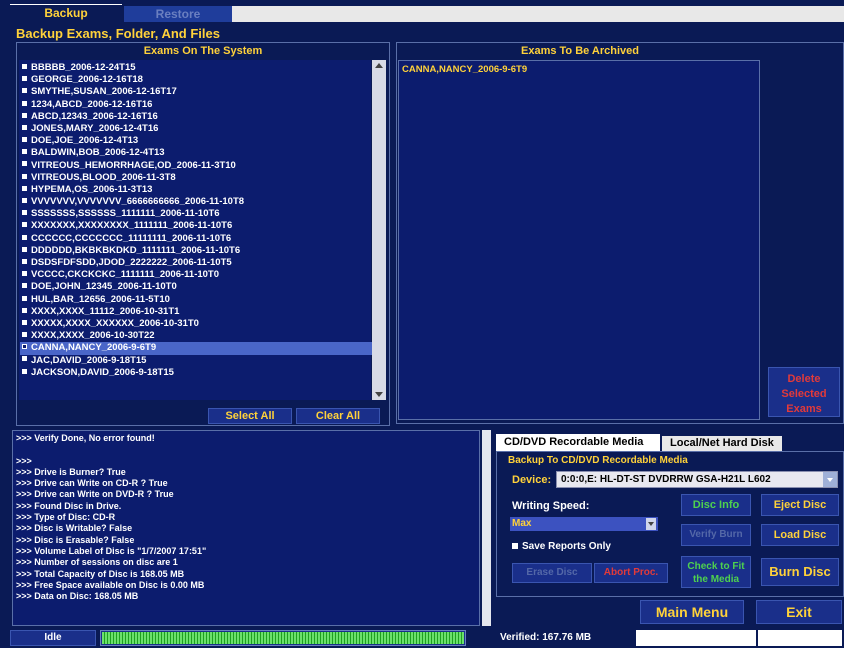  What do you see at coordinates (379, 394) in the screenshot?
I see `scroll-down-arrow-icon` at bounding box center [379, 394].